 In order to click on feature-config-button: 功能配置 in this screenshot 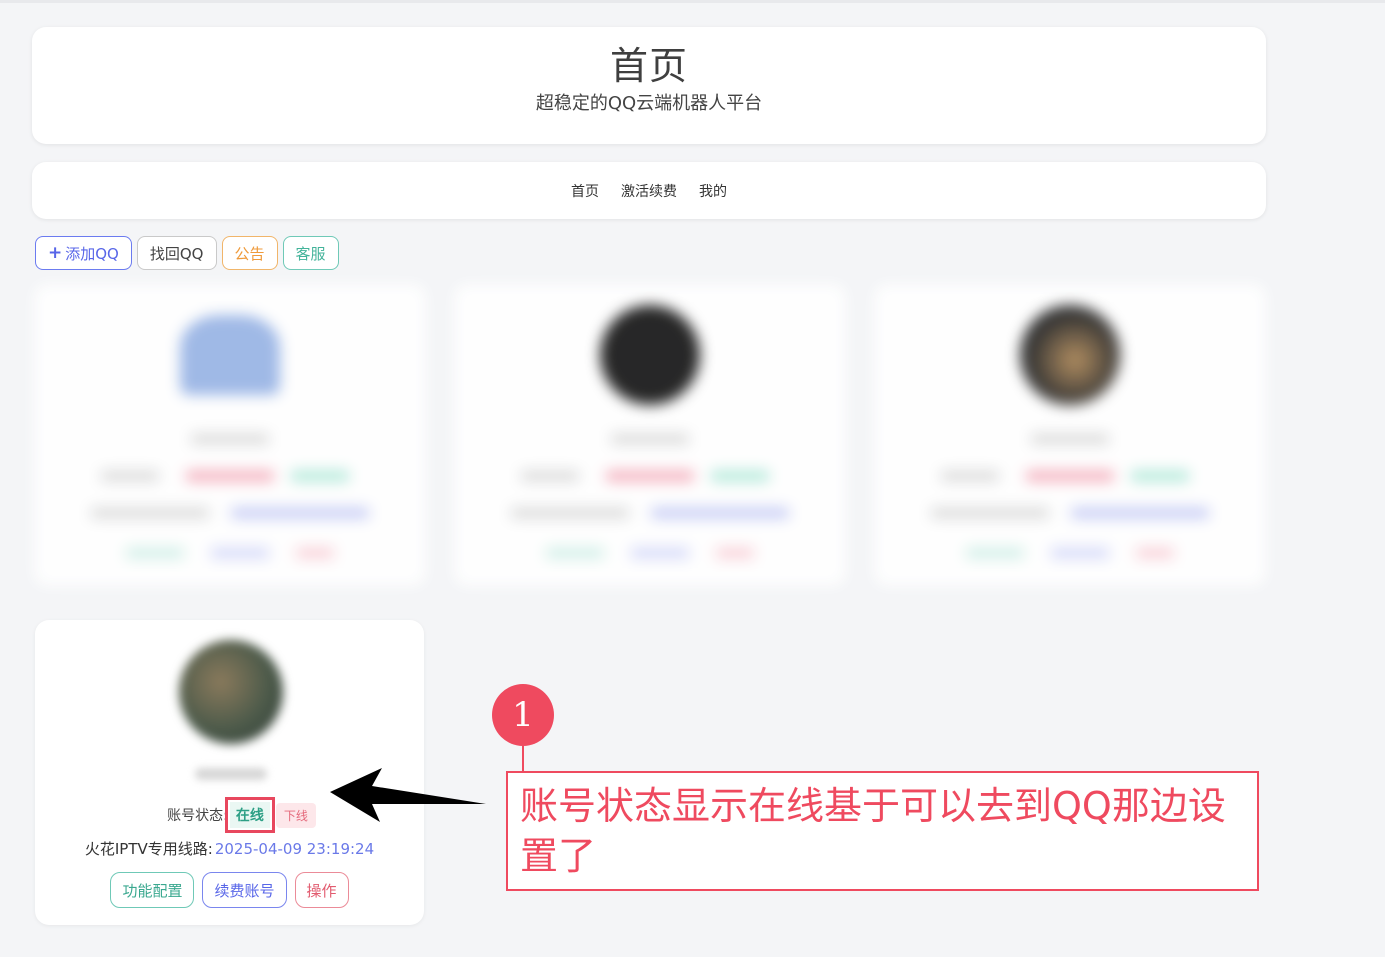, I will do `click(152, 890)`.